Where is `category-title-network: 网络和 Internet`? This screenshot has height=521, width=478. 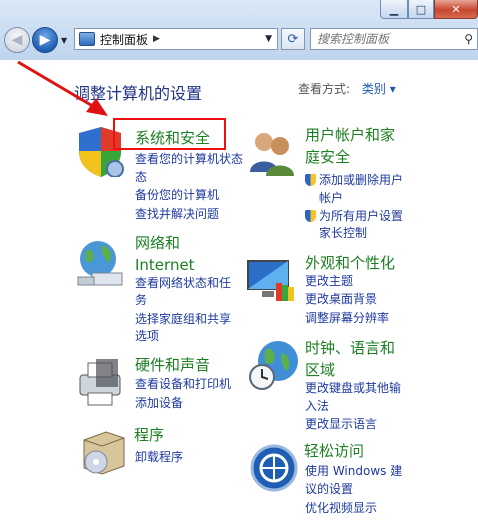 category-title-network: 网络和 Internet is located at coordinates (165, 254).